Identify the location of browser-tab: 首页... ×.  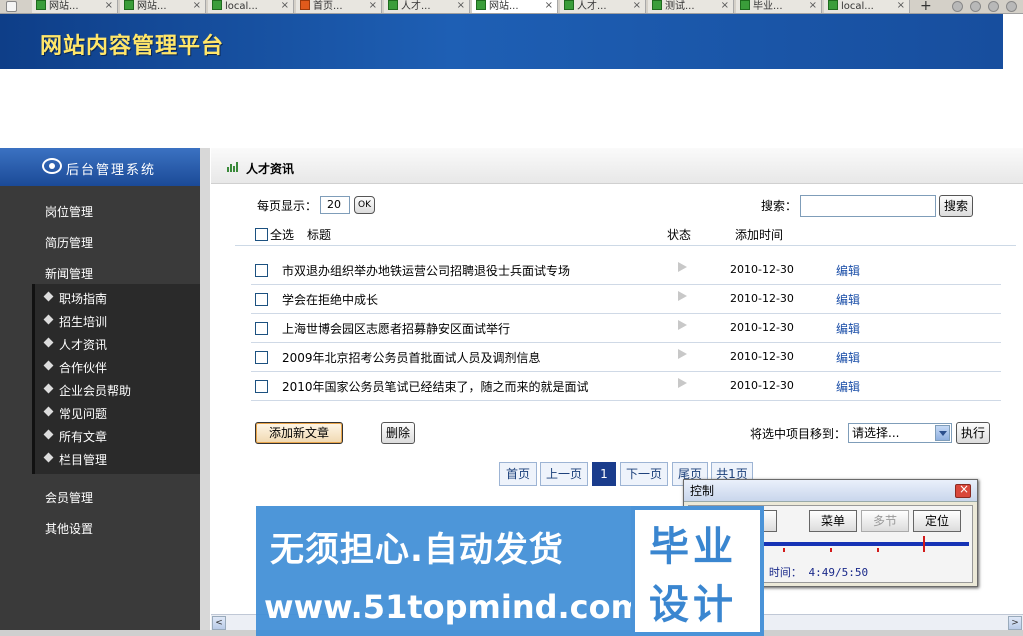
(339, 6).